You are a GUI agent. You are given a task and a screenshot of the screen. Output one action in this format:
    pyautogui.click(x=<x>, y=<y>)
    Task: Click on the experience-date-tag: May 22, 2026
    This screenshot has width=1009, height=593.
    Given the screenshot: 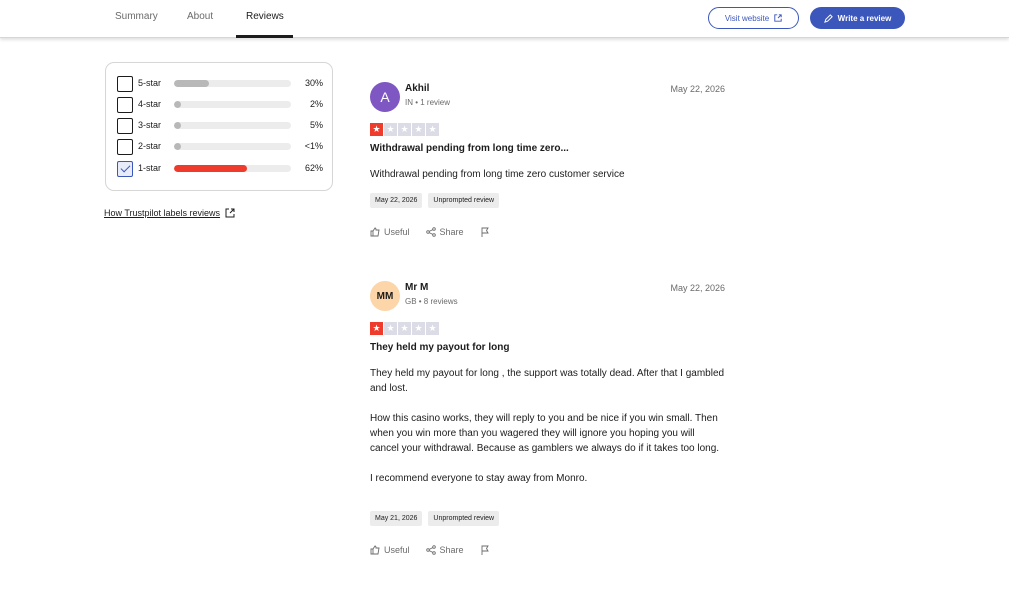 What is the action you would take?
    pyautogui.click(x=396, y=200)
    